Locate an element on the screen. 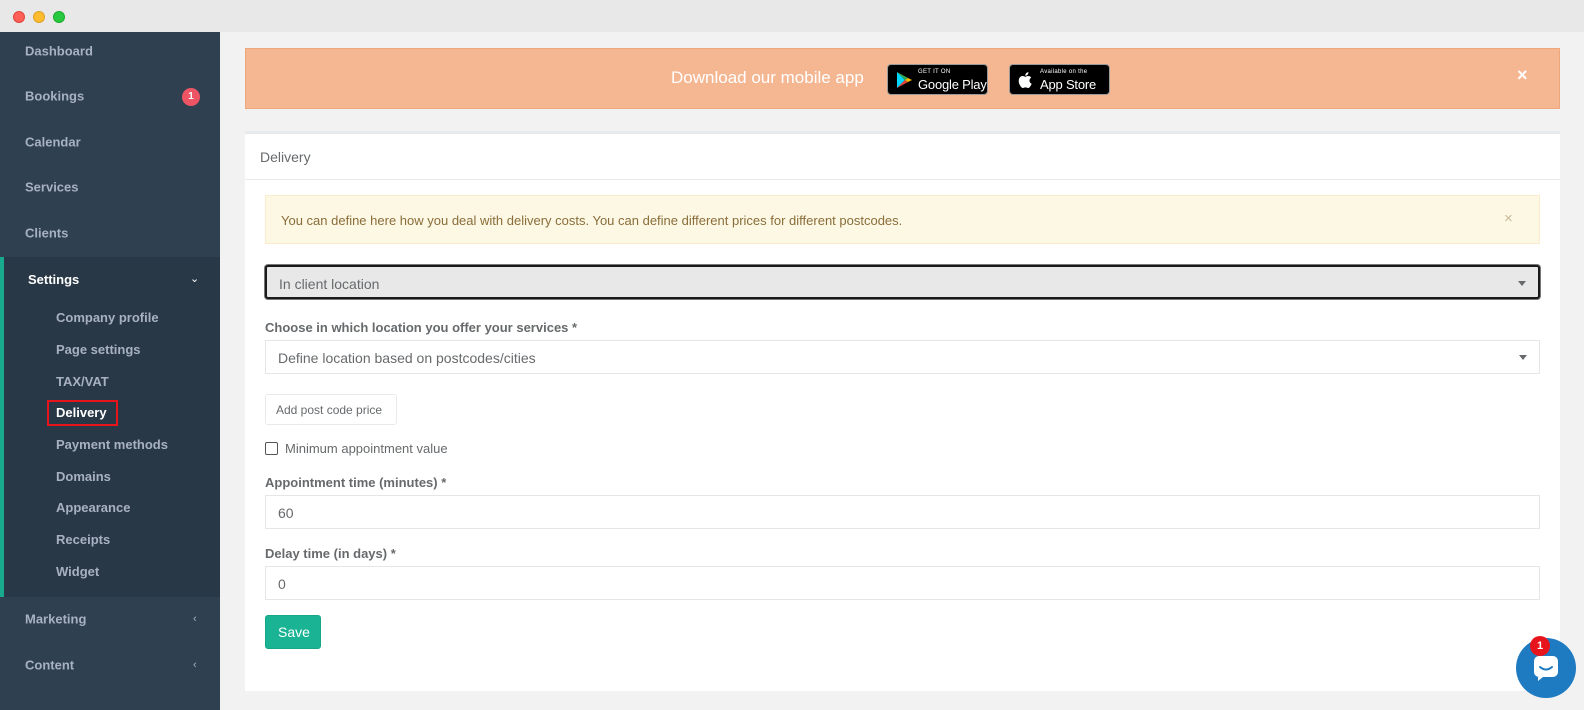  sidebar-item-content: Content ‹ is located at coordinates (110, 665).